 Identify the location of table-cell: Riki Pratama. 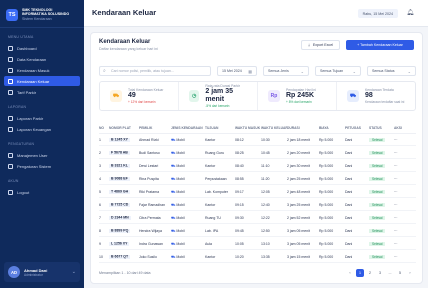
(149, 192).